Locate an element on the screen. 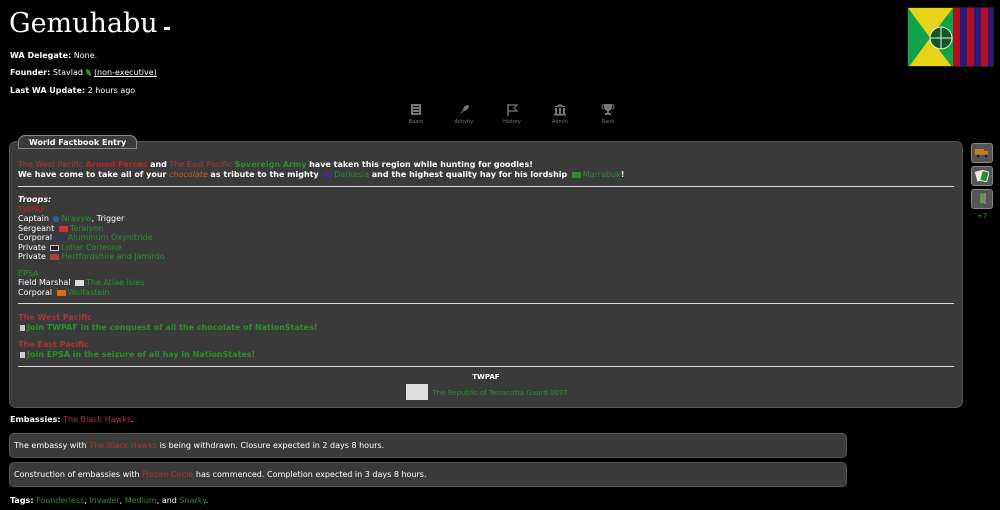  nav-board: Board is located at coordinates (416, 114).